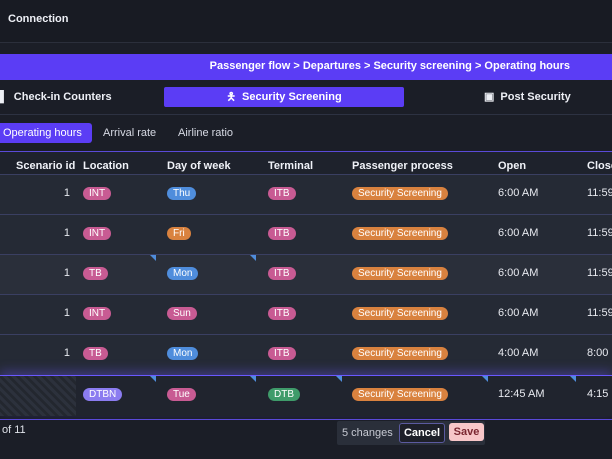 This screenshot has width=612, height=459. I want to click on step-post-security: ▣ Post Security, so click(527, 97).